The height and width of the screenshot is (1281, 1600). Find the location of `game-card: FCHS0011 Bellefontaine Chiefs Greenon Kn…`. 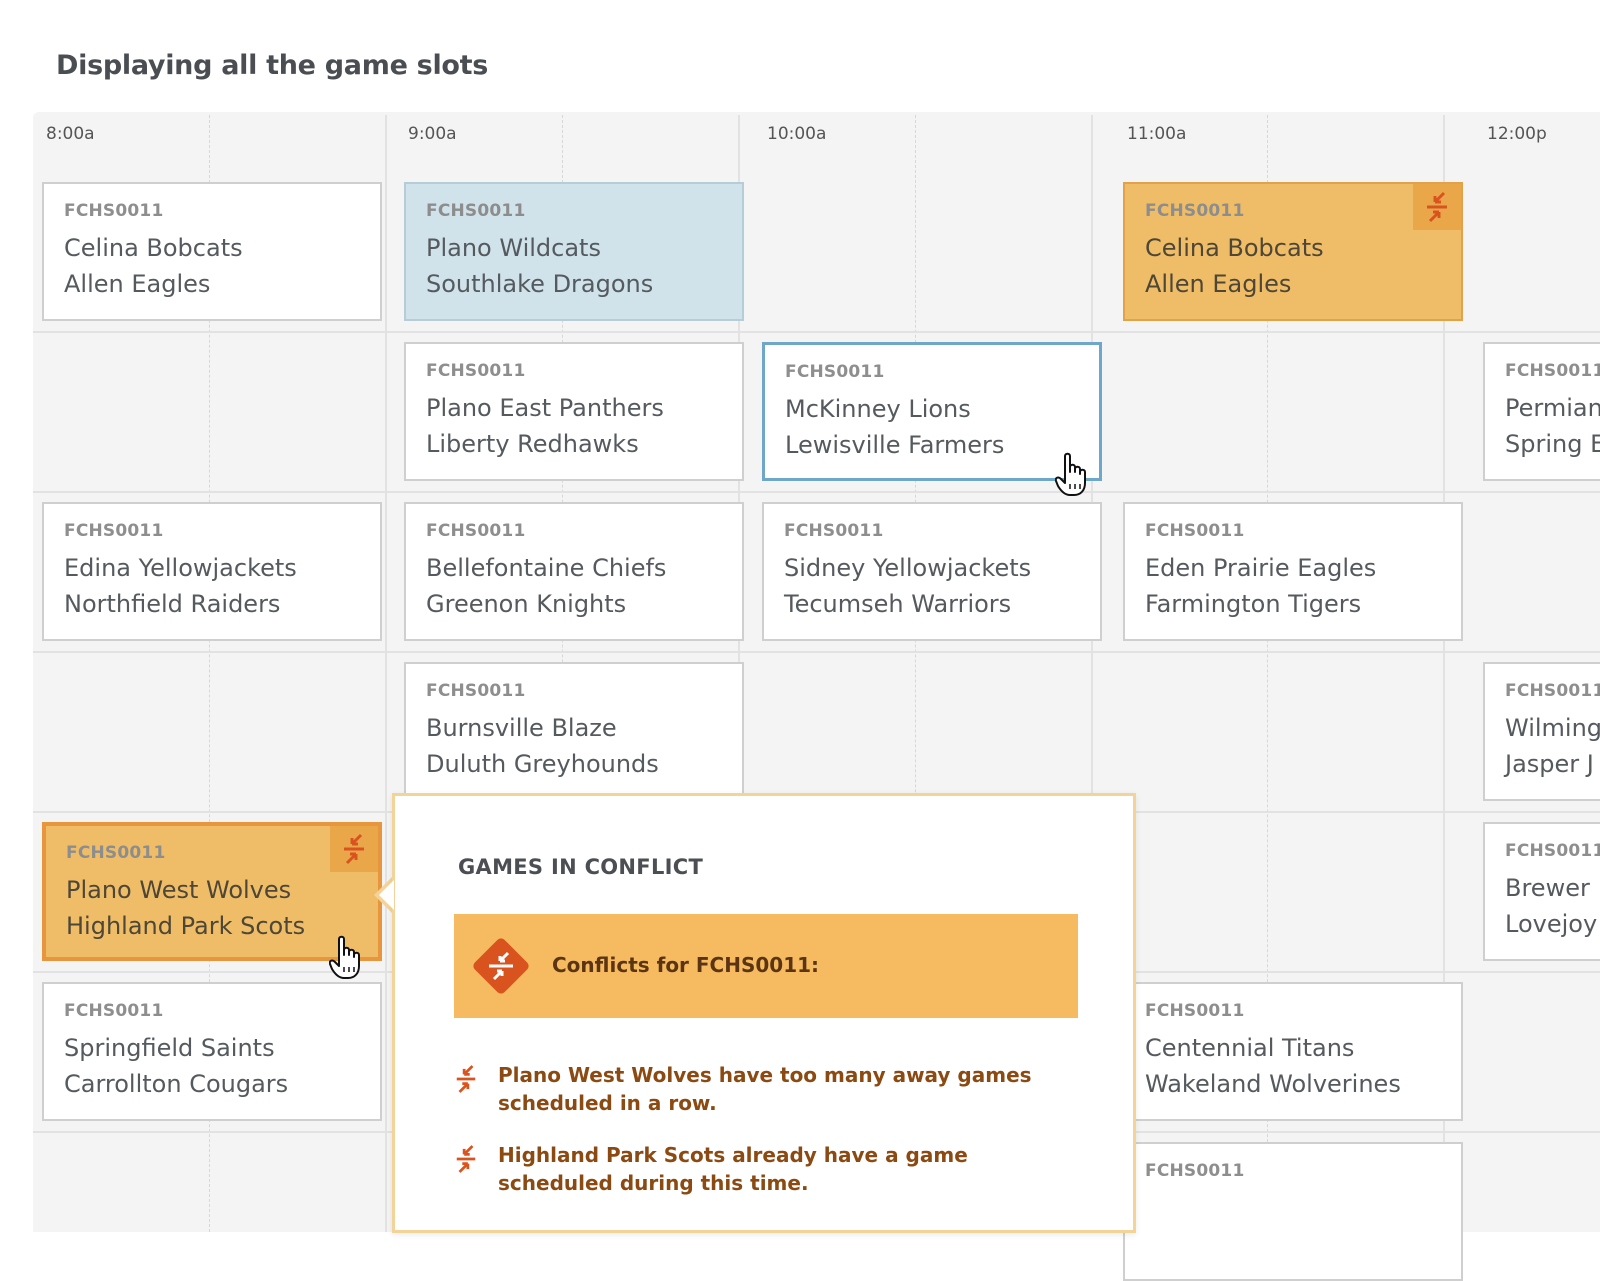

game-card: FCHS0011 Bellefontaine Chiefs Greenon Kn… is located at coordinates (574, 571).